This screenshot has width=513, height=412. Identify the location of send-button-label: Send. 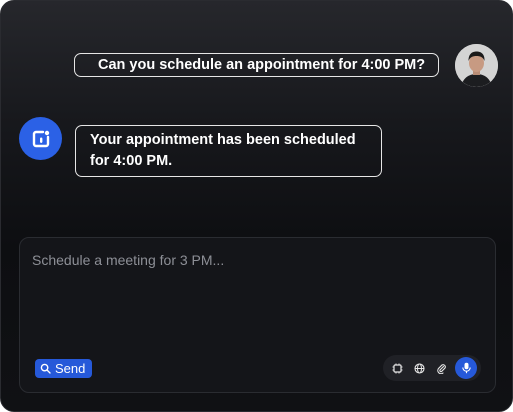
(70, 368).